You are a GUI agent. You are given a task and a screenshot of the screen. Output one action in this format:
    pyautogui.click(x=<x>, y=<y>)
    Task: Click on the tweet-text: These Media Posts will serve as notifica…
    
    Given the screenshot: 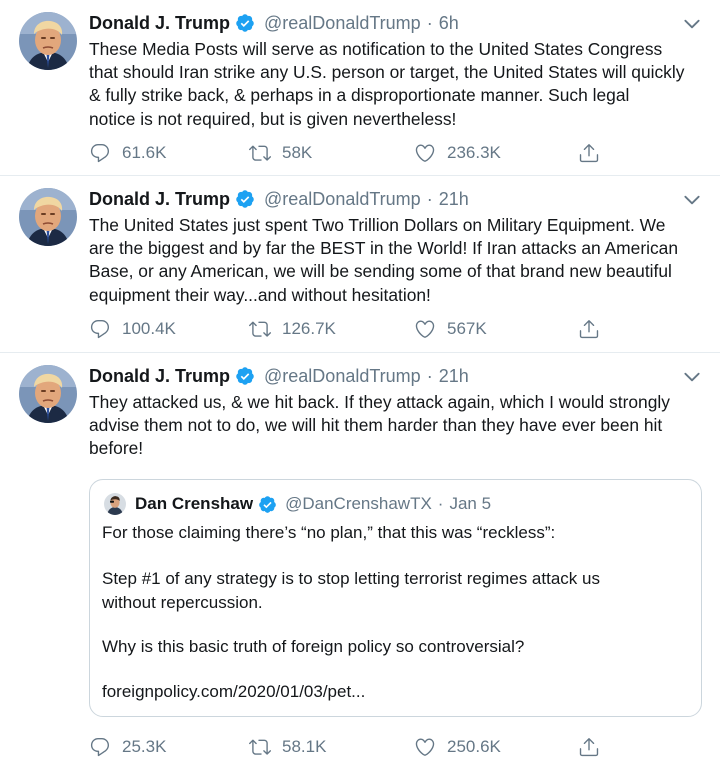 What is the action you would take?
    pyautogui.click(x=399, y=84)
    